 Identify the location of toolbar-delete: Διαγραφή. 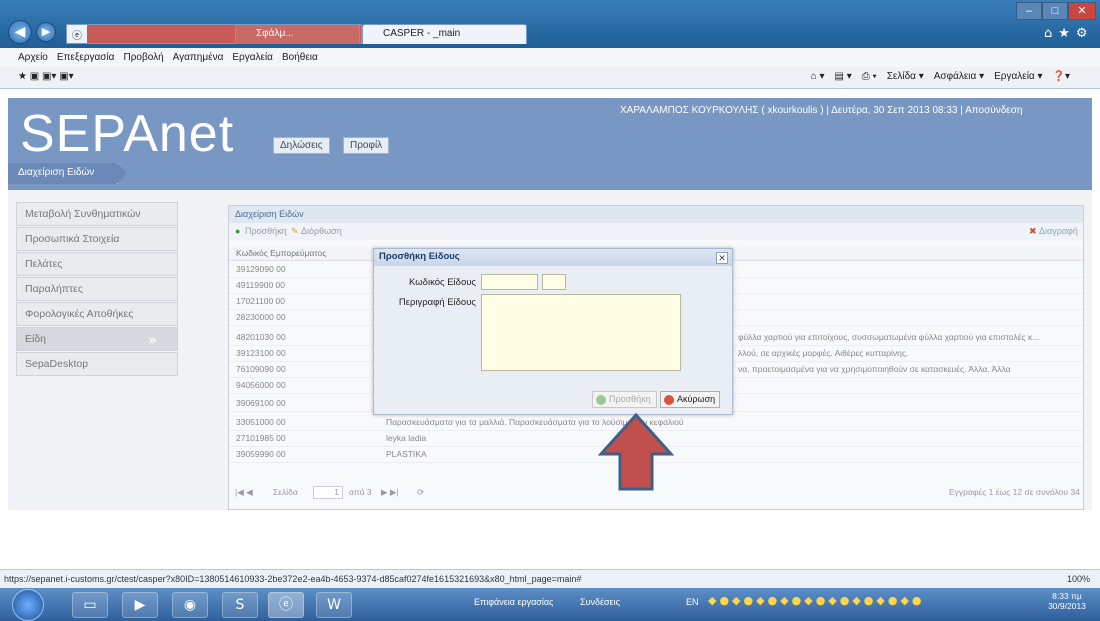
(1058, 231).